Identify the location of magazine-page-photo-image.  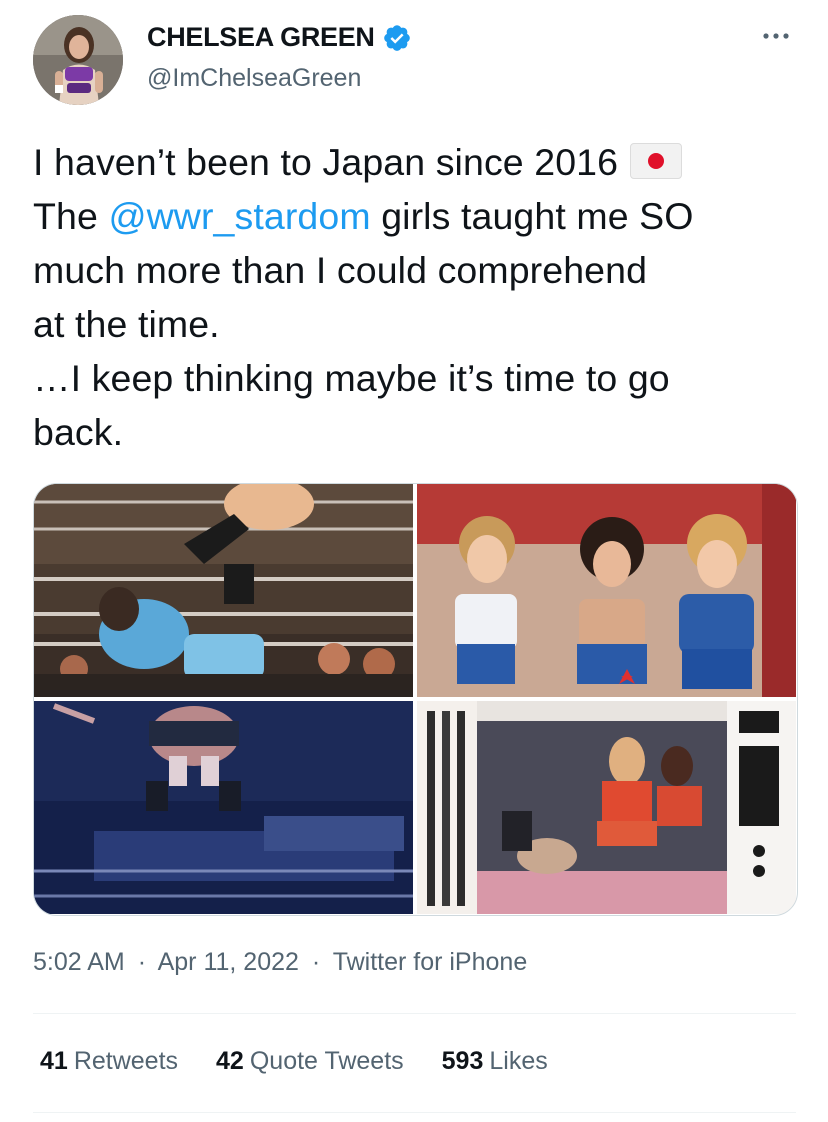
(606, 807).